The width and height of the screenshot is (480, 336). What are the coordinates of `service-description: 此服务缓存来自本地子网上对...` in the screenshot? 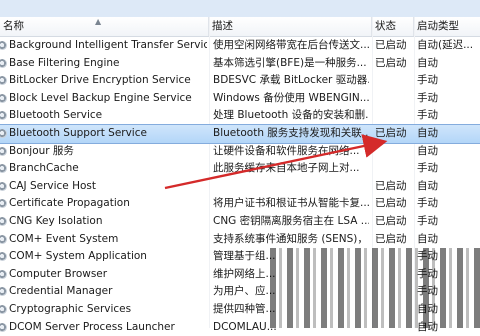 It's located at (291, 169).